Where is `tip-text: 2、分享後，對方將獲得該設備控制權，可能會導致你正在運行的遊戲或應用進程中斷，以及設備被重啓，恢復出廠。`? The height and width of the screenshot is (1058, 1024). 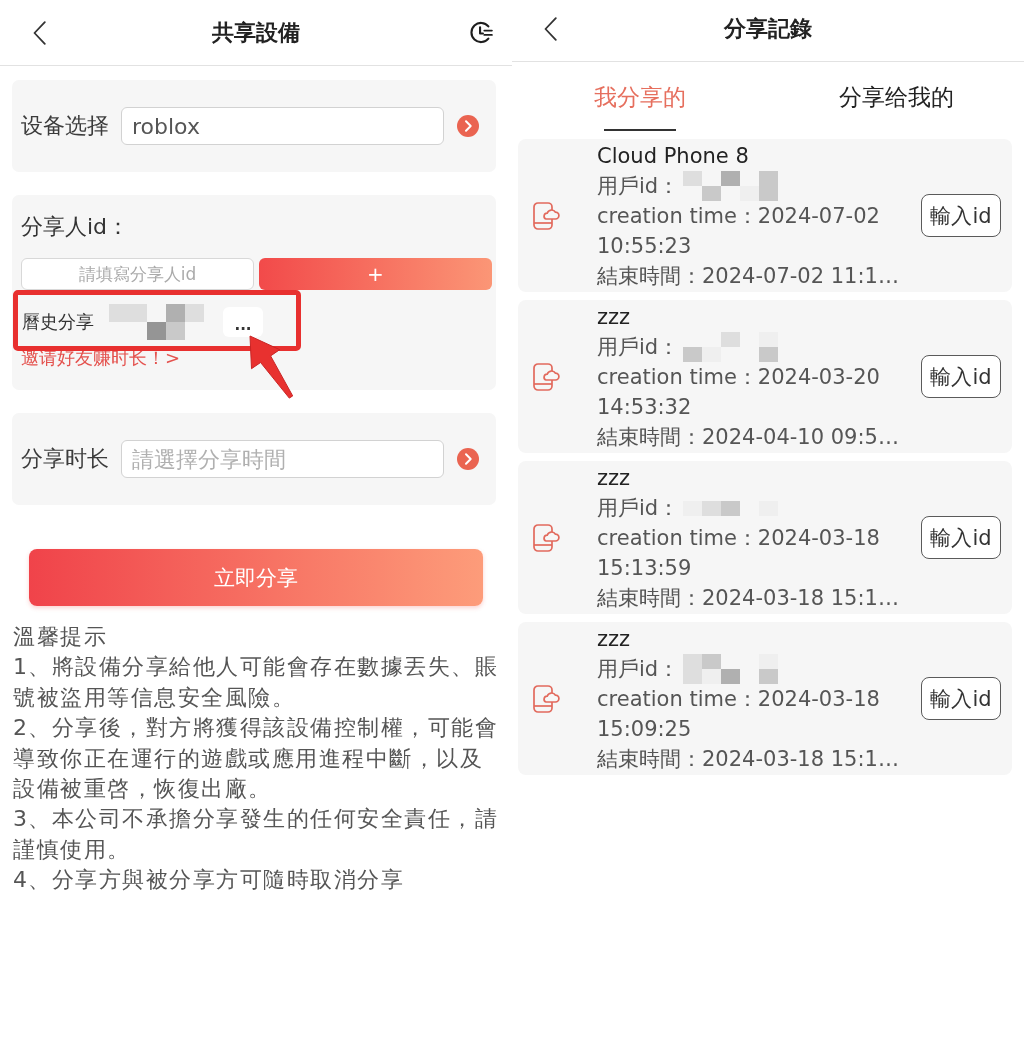
tip-text: 2、分享後，對方將獲得該設備控制權，可能會導致你正在運行的遊戲或應用進程中斷，以及設備被重啓，恢復出廠。 is located at coordinates (256, 759).